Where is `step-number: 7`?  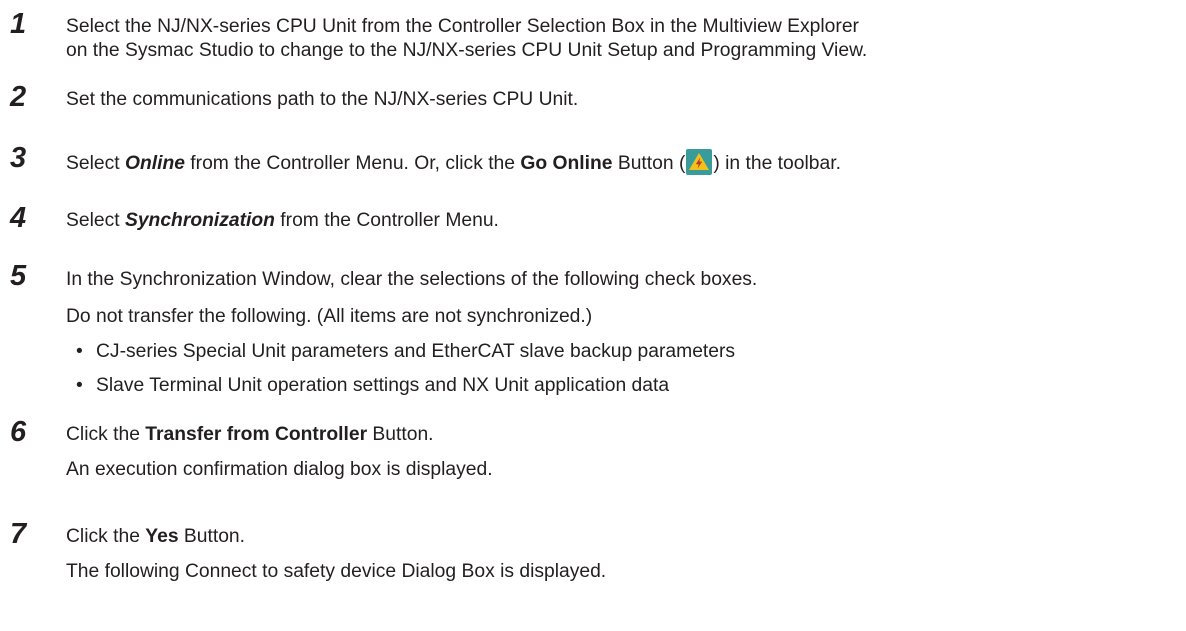
step-number: 7 is located at coordinates (18, 534).